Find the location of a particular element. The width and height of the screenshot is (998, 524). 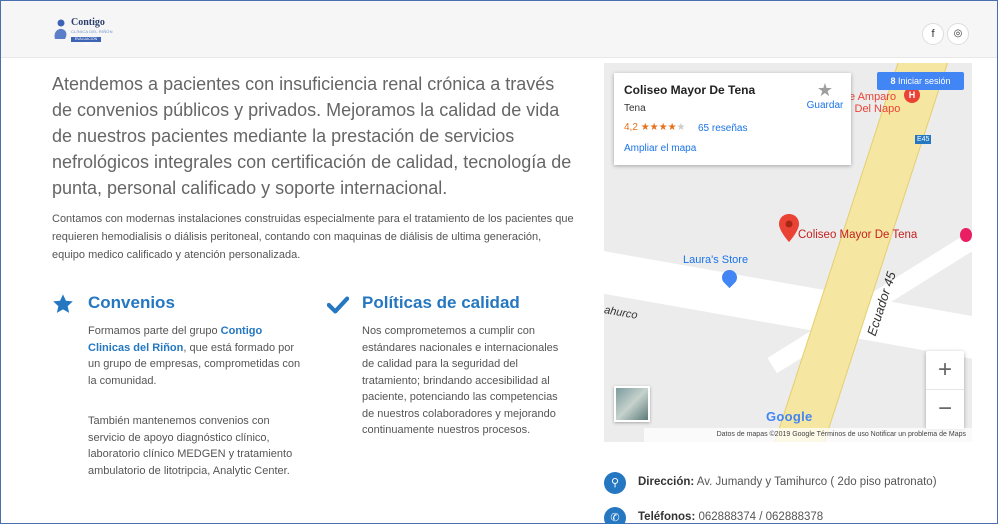

signin-button: 8 Iniciar sesión is located at coordinates (920, 81).